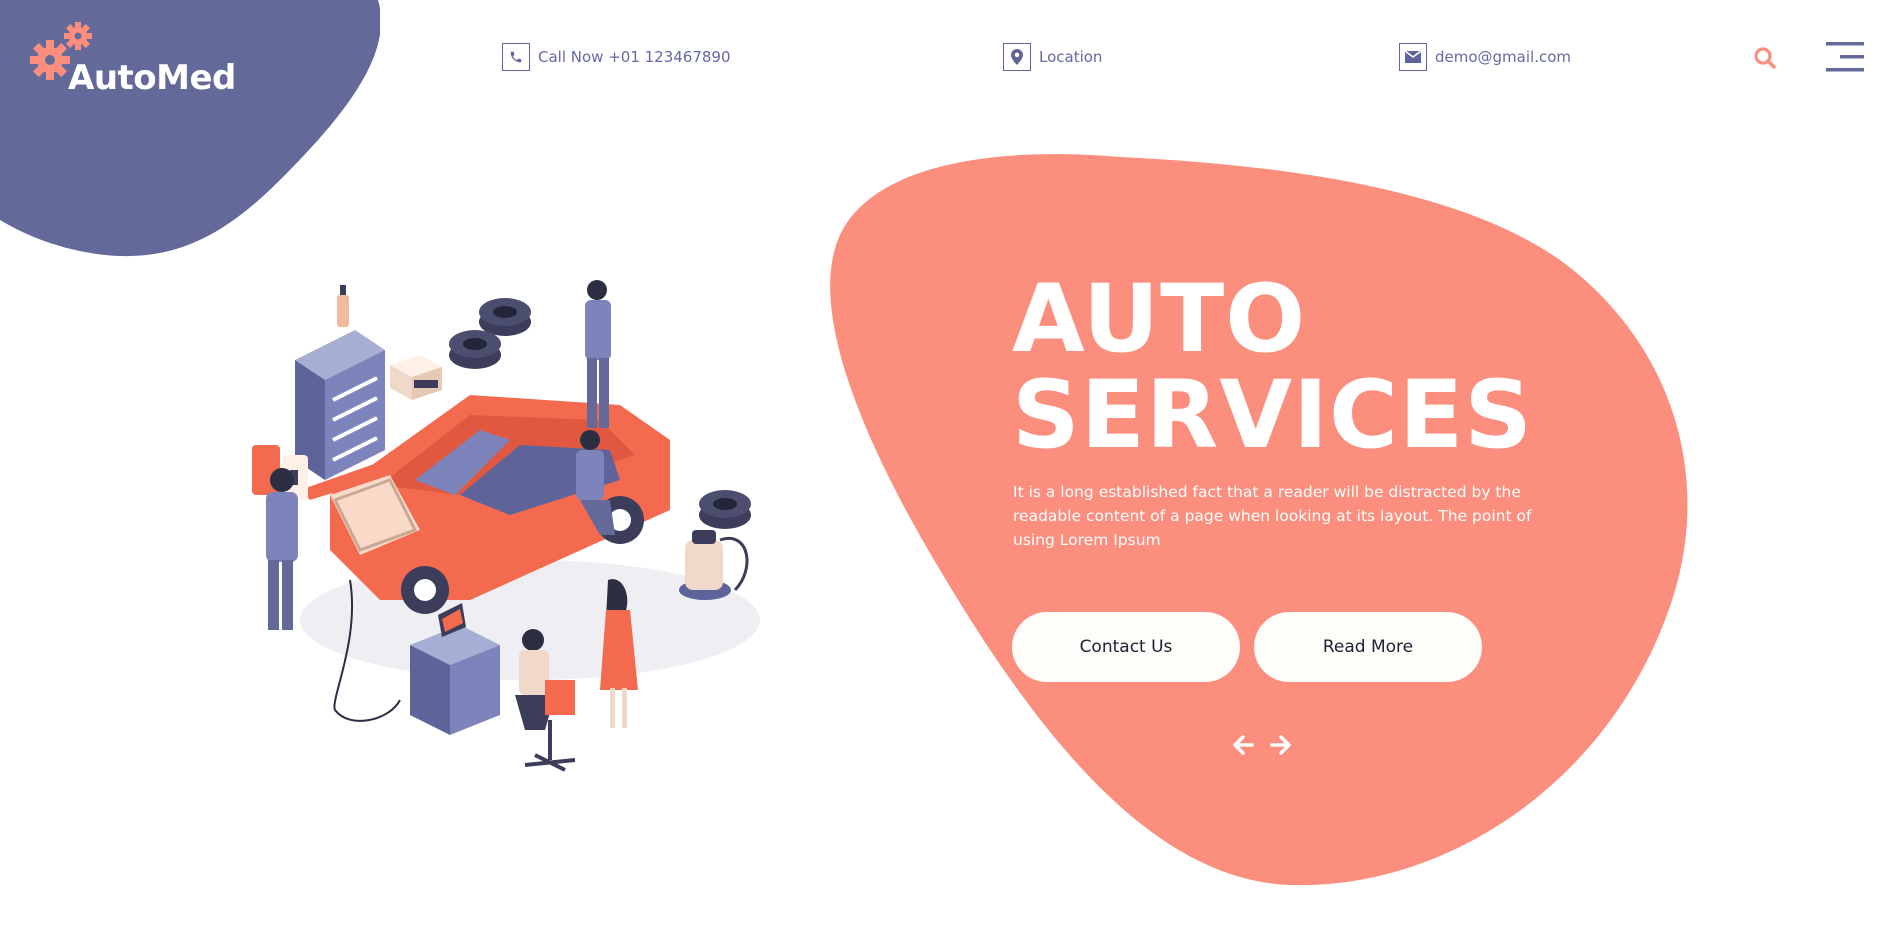 The height and width of the screenshot is (943, 1894). I want to click on email-contact: demo@gmail.com, so click(1485, 57).